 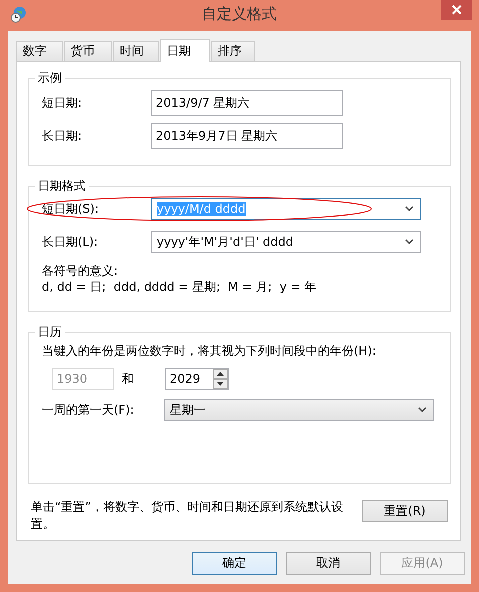 I want to click on globe-clock-icon, so click(x=19, y=15).